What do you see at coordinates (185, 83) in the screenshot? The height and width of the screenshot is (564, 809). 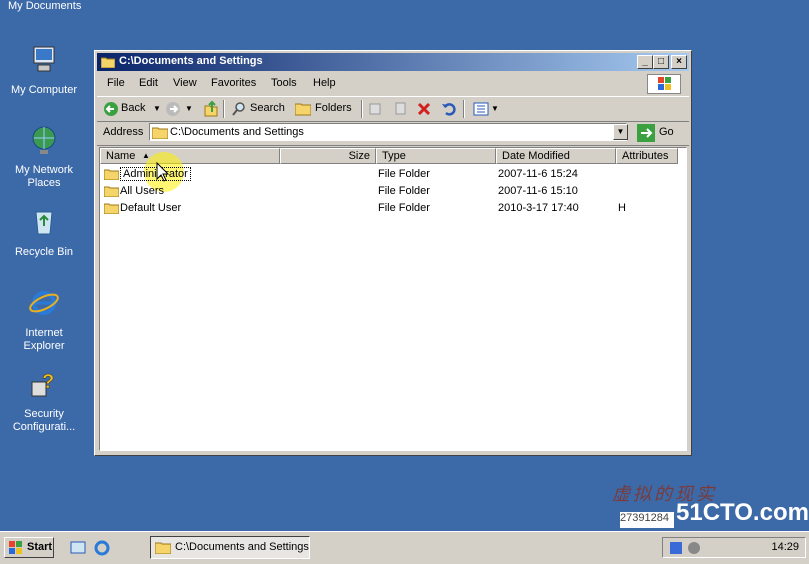 I see `menu-view: View` at bounding box center [185, 83].